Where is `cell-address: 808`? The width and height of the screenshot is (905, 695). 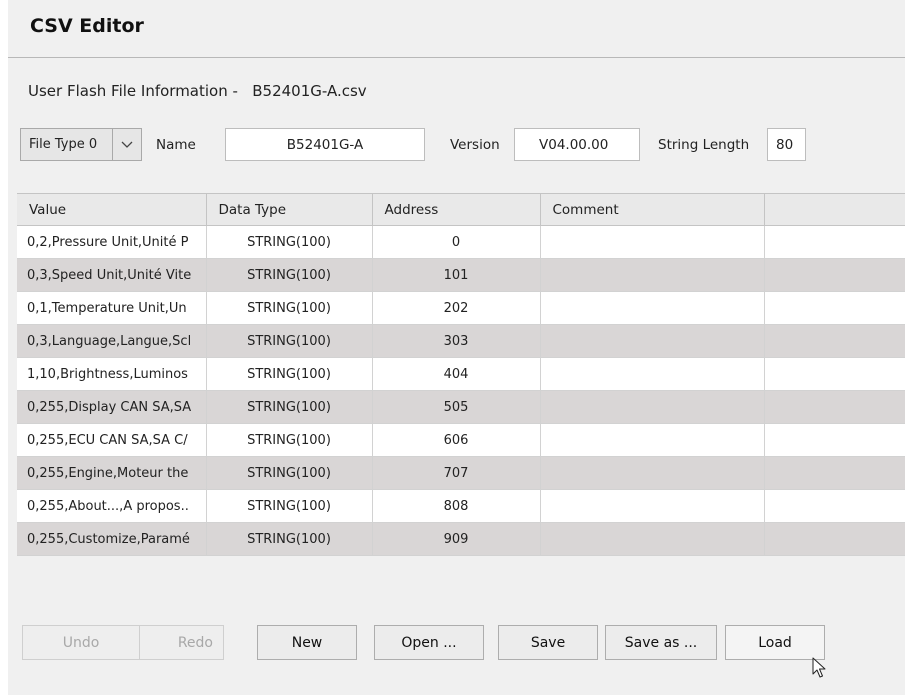
cell-address: 808 is located at coordinates (456, 506).